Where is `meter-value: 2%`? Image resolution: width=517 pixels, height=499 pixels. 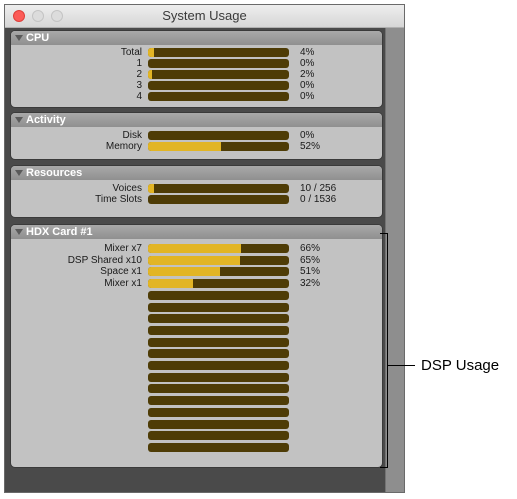 meter-value: 2% is located at coordinates (307, 74).